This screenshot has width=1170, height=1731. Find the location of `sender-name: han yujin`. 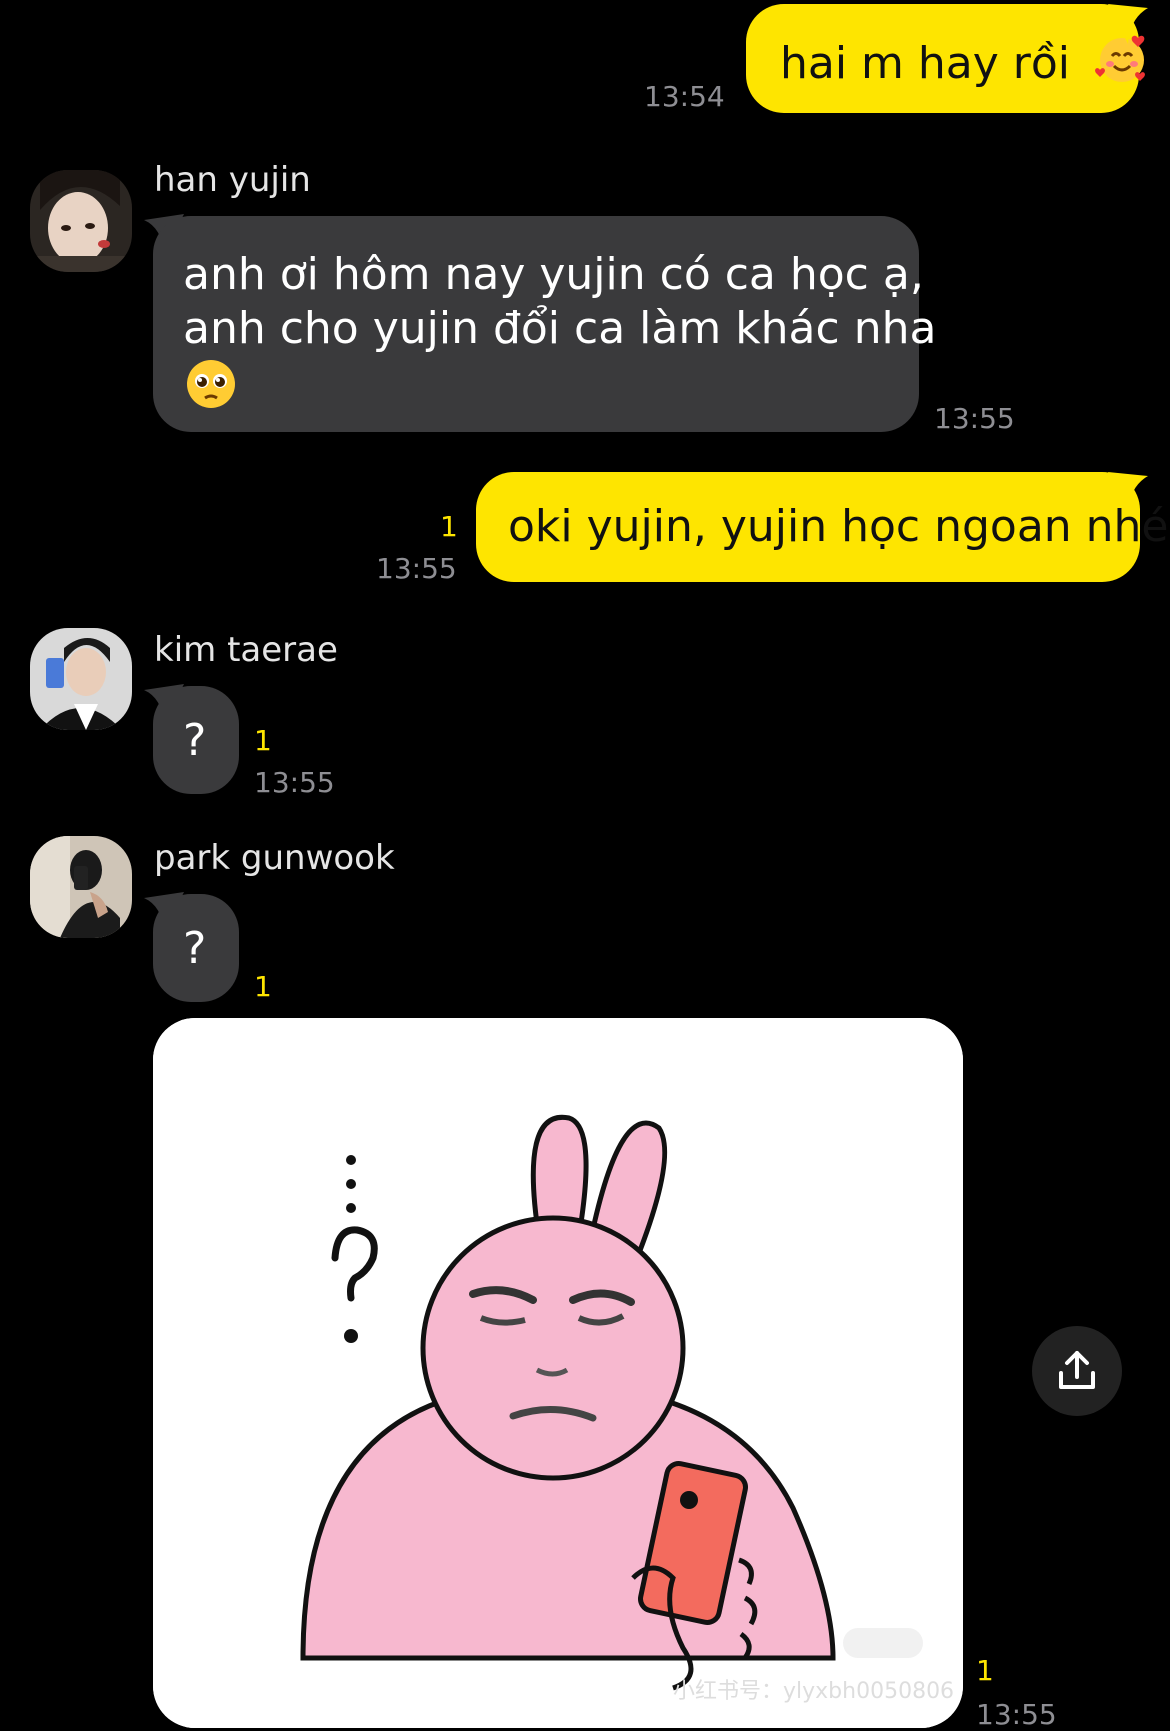

sender-name: han yujin is located at coordinates (232, 180).